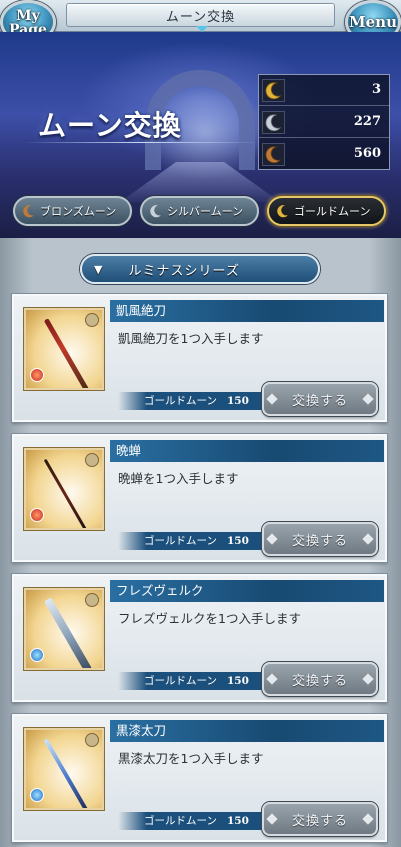 This screenshot has width=401, height=847. I want to click on item-description: 黒漆太刀を1つ入手します, so click(191, 758).